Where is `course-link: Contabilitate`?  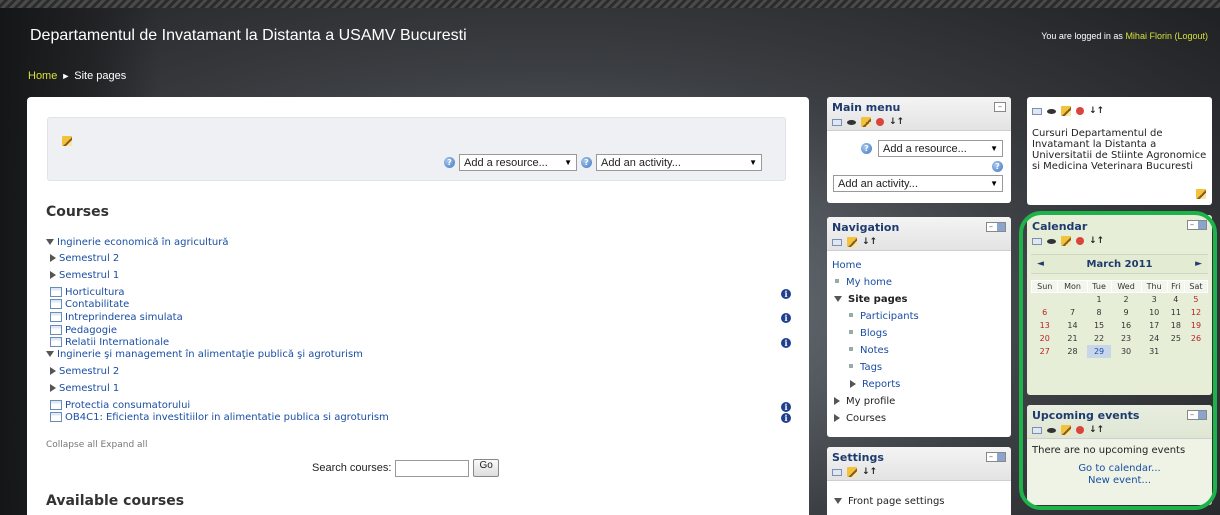 course-link: Contabilitate is located at coordinates (97, 304).